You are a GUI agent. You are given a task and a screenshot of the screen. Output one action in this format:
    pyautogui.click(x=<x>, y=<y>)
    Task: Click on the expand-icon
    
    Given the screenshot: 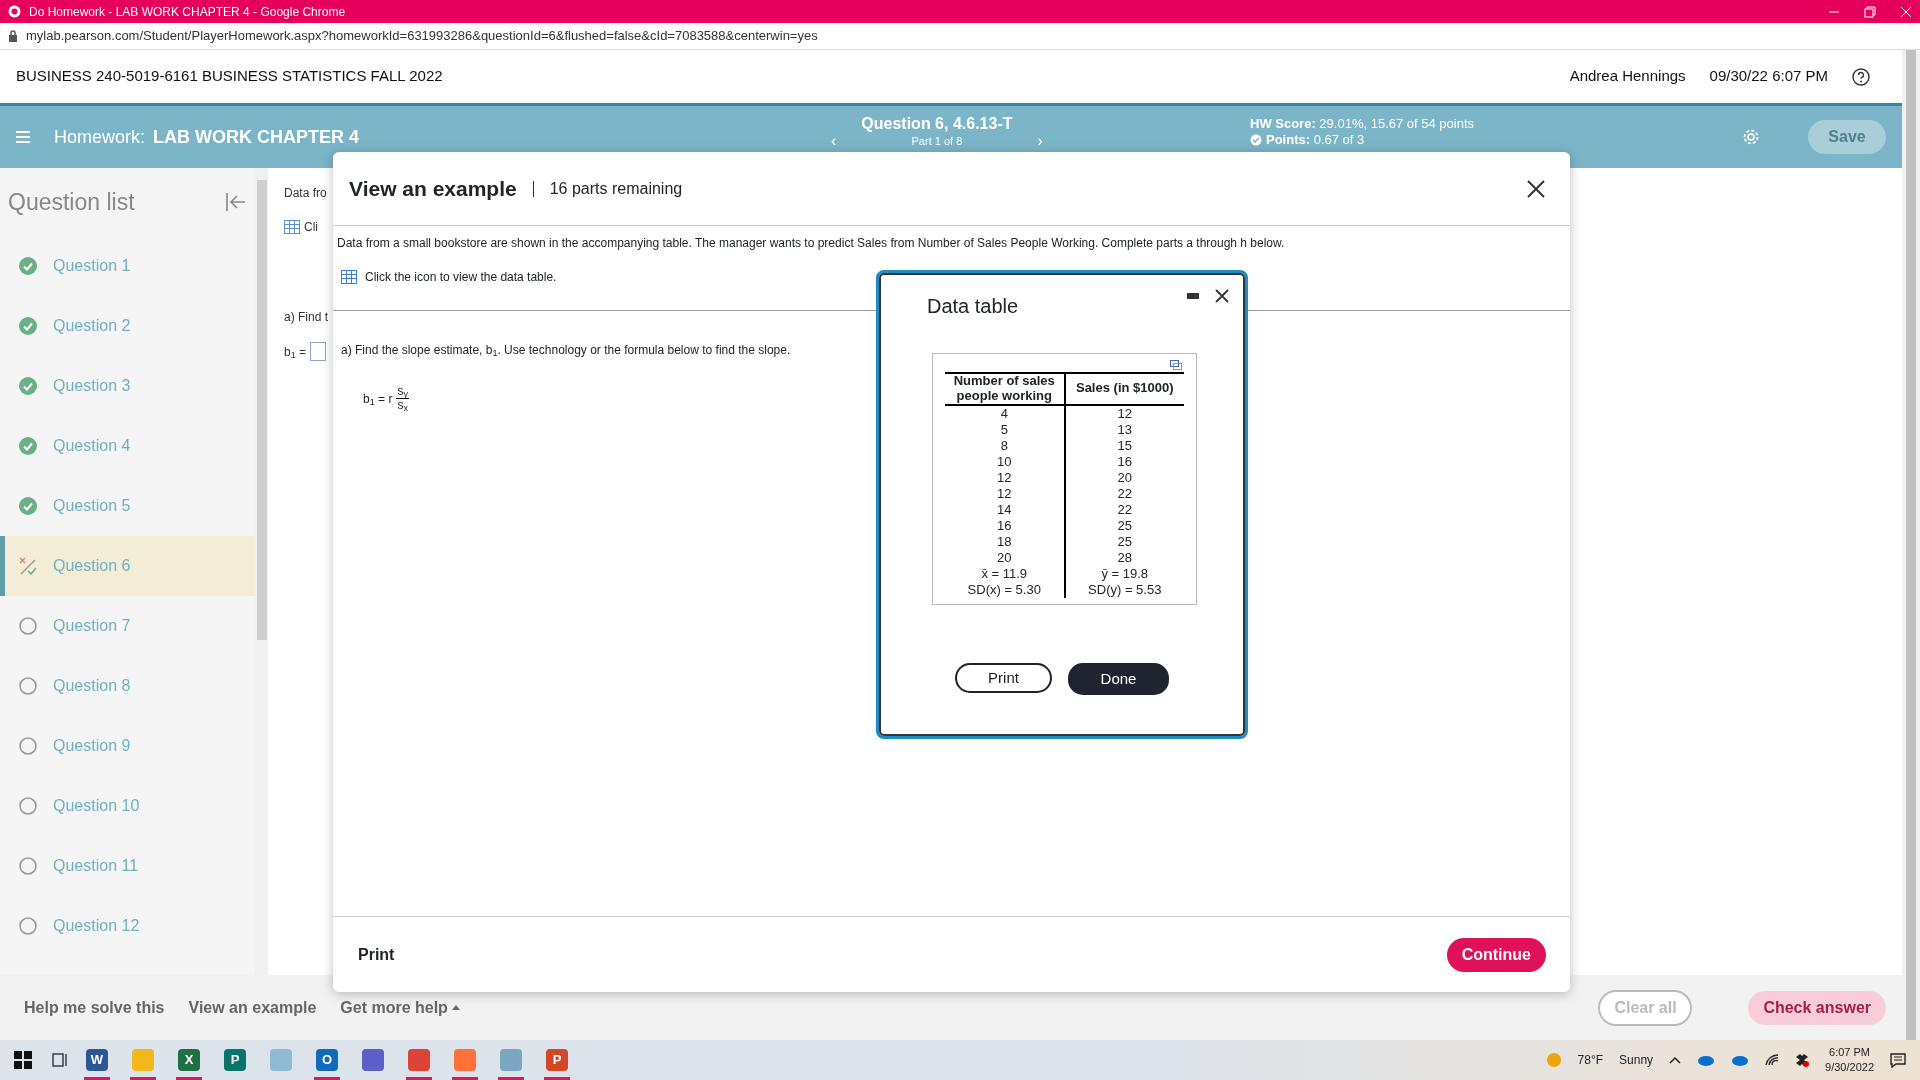 What is the action you would take?
    pyautogui.click(x=1176, y=365)
    